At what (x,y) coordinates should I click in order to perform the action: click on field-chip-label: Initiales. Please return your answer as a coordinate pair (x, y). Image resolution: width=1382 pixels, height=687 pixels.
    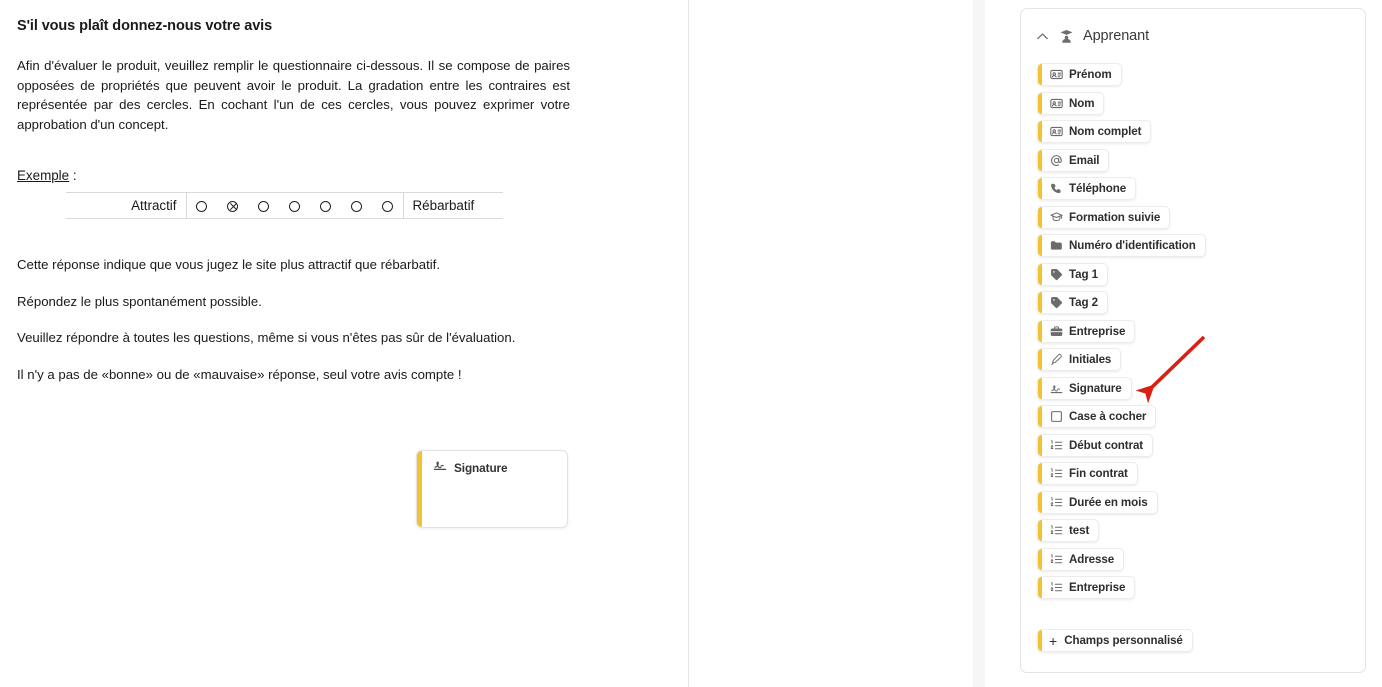
    Looking at the image, I should click on (1090, 359).